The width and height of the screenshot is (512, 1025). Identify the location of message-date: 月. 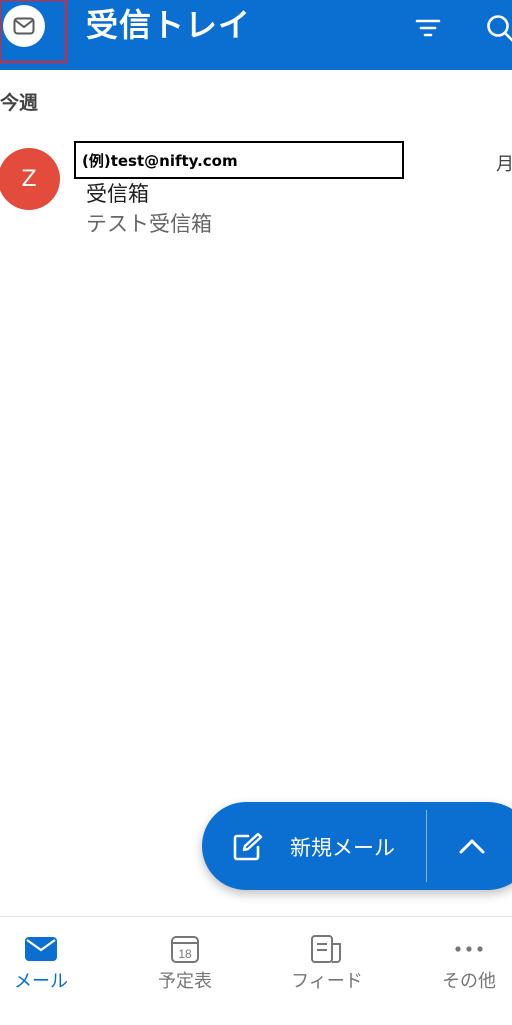
(504, 164).